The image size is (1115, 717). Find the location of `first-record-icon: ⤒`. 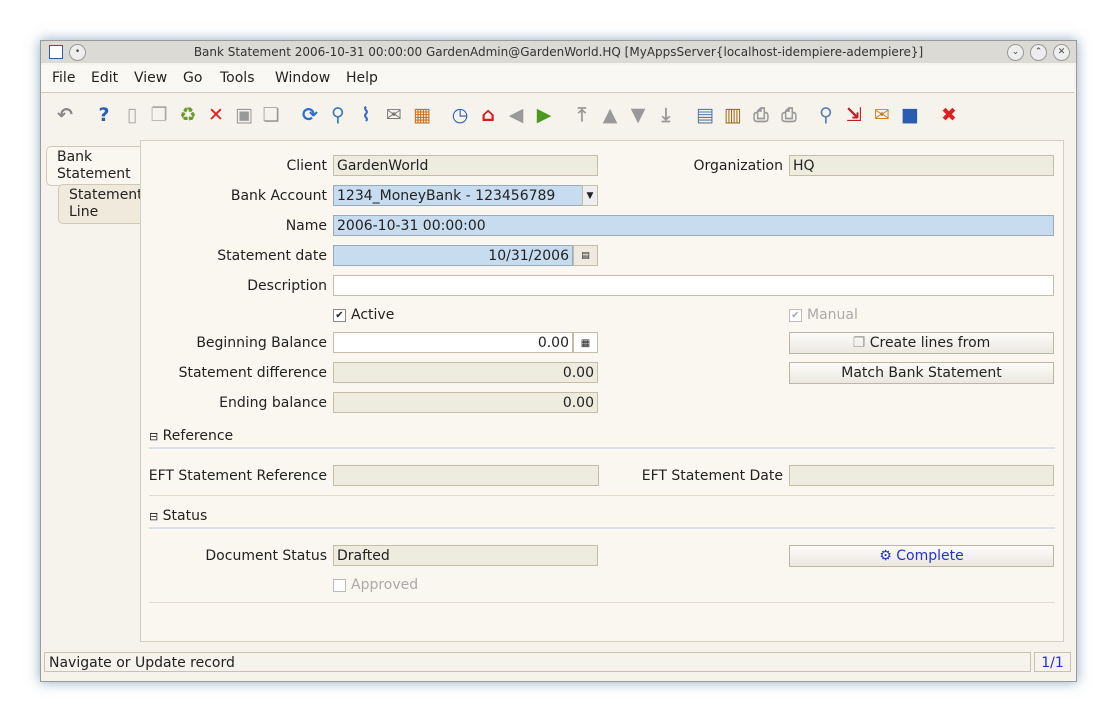

first-record-icon: ⤒ is located at coordinates (582, 115).